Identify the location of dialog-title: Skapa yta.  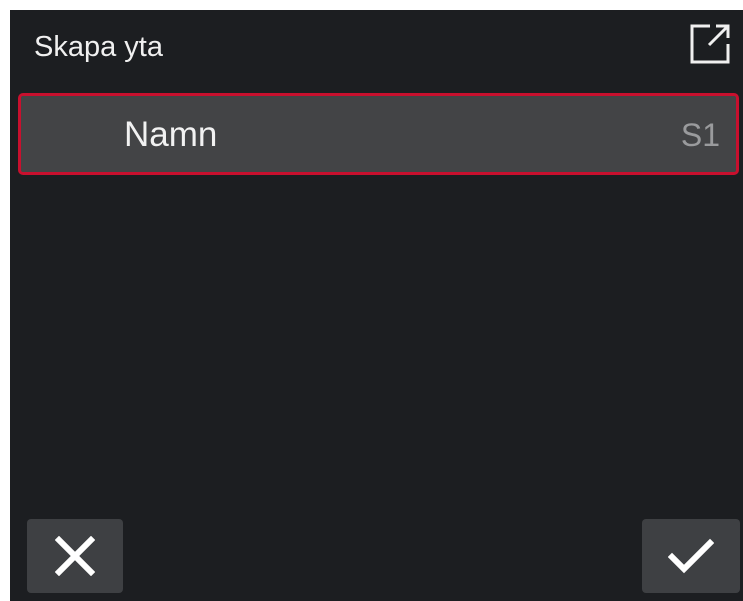
(98, 47).